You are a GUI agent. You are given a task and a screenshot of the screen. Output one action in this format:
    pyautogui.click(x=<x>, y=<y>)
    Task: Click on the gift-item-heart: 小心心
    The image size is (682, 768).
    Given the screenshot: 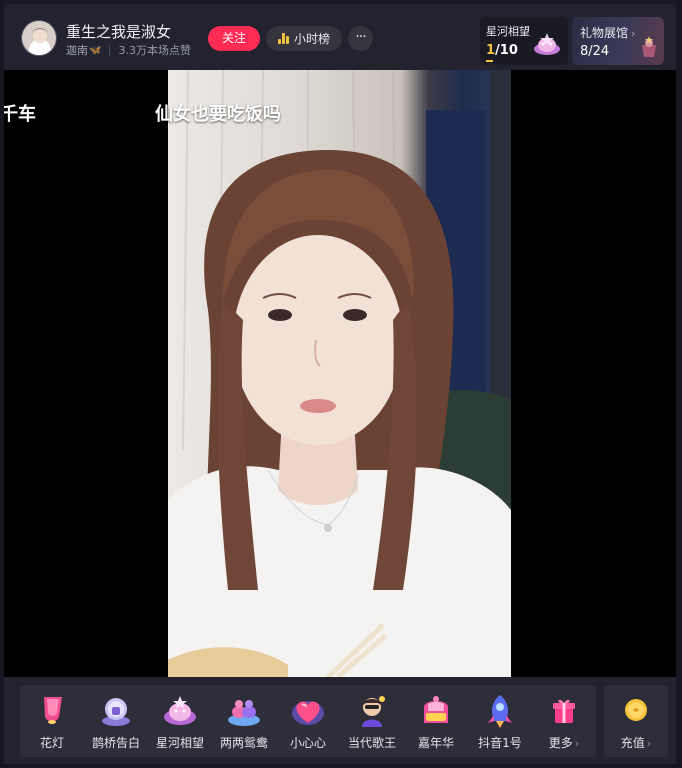 What is the action you would take?
    pyautogui.click(x=308, y=721)
    